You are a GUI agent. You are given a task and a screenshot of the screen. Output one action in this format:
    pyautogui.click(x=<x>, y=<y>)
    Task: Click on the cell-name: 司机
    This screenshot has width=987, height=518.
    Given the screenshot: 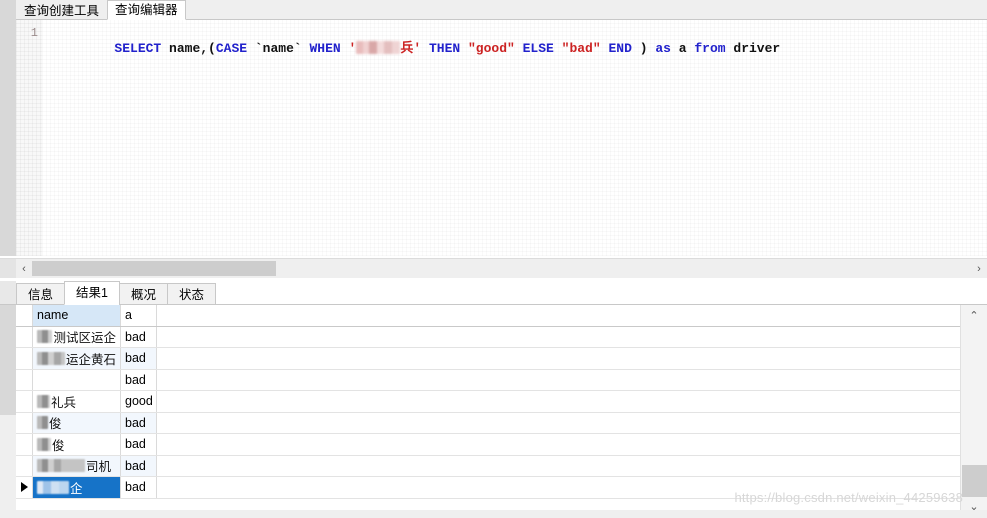 What is the action you would take?
    pyautogui.click(x=77, y=465)
    